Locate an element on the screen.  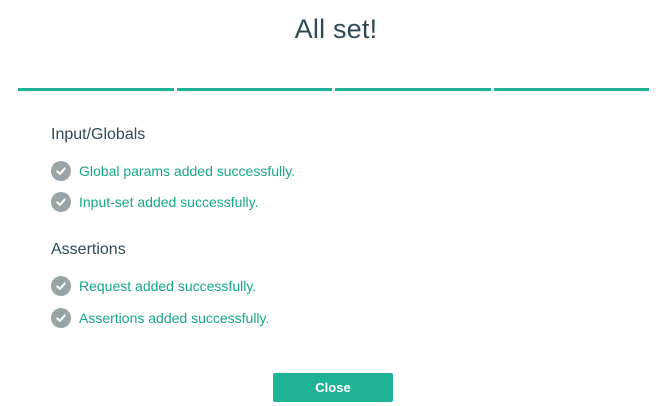
status-item-label: Request added successfully. is located at coordinates (168, 286).